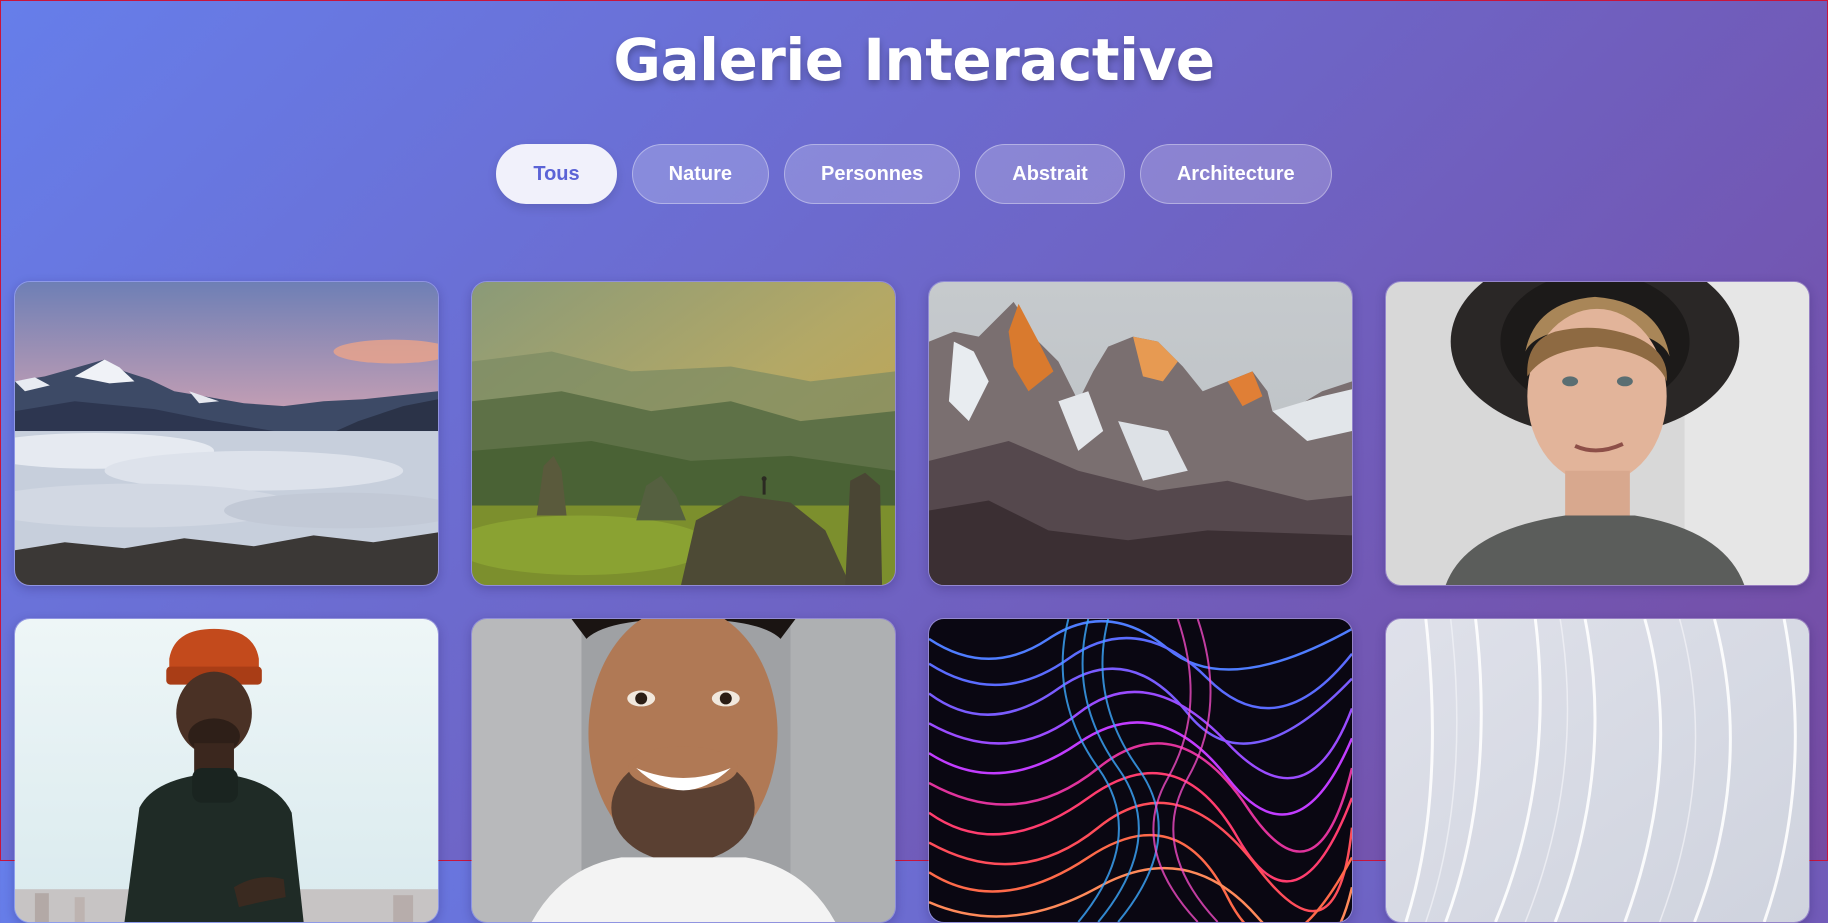 The image size is (1828, 923). Describe the element at coordinates (914, 60) in the screenshot. I see `page-title: Galerie Interactive` at that location.